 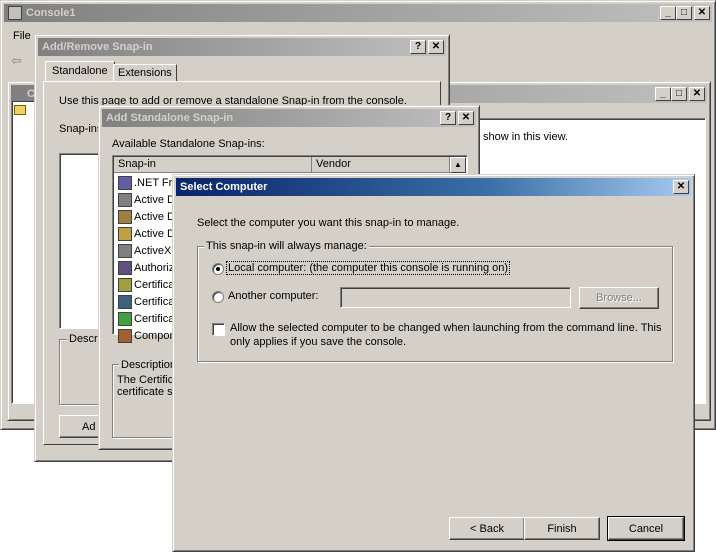 I want to click on console-title-bar: Console1 _ □ ✕, so click(x=358, y=13).